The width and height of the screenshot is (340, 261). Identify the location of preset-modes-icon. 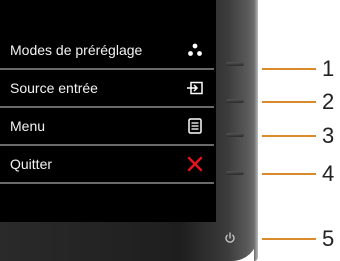
(195, 50).